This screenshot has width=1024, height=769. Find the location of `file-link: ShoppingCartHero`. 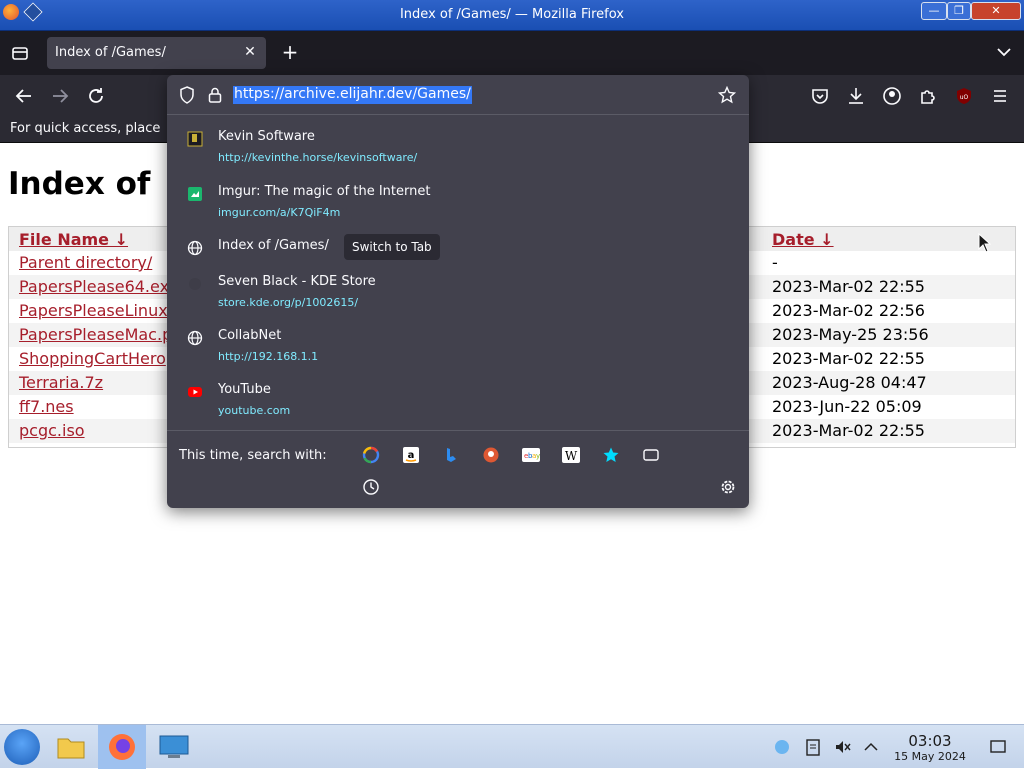

file-link: ShoppingCartHero is located at coordinates (92, 358).